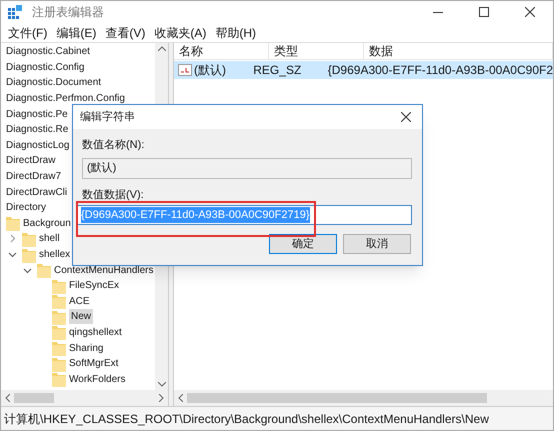  I want to click on value-name-field: (默认), so click(247, 168).